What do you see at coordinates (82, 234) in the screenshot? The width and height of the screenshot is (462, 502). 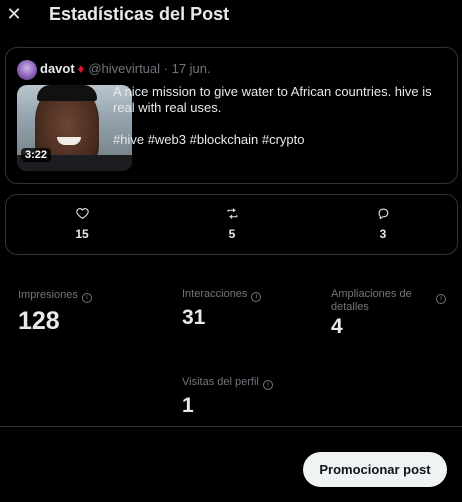 I see `likes-count: 15` at bounding box center [82, 234].